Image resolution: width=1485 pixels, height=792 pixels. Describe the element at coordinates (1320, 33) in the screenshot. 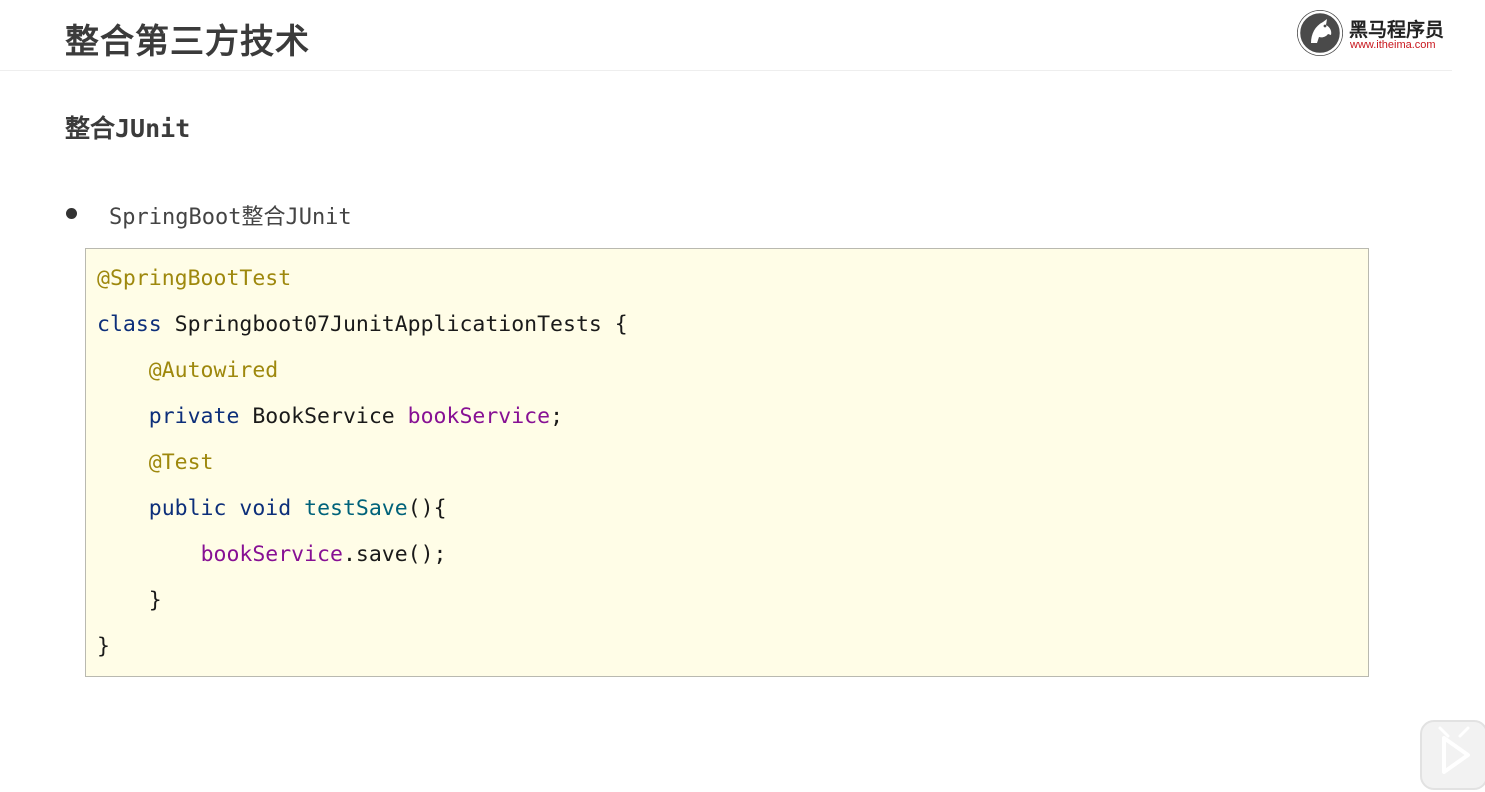

I see `horse-logo-icon` at that location.